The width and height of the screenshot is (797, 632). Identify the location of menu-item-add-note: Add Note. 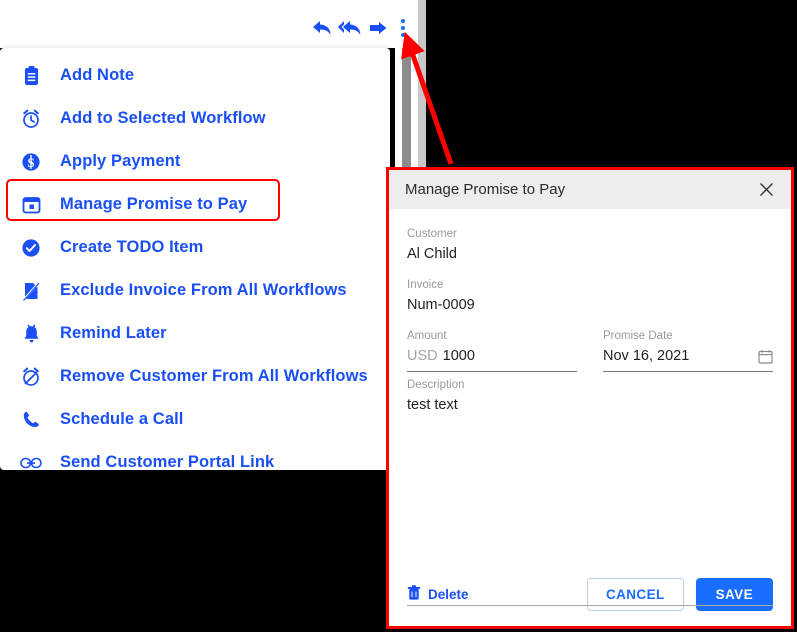
(195, 75).